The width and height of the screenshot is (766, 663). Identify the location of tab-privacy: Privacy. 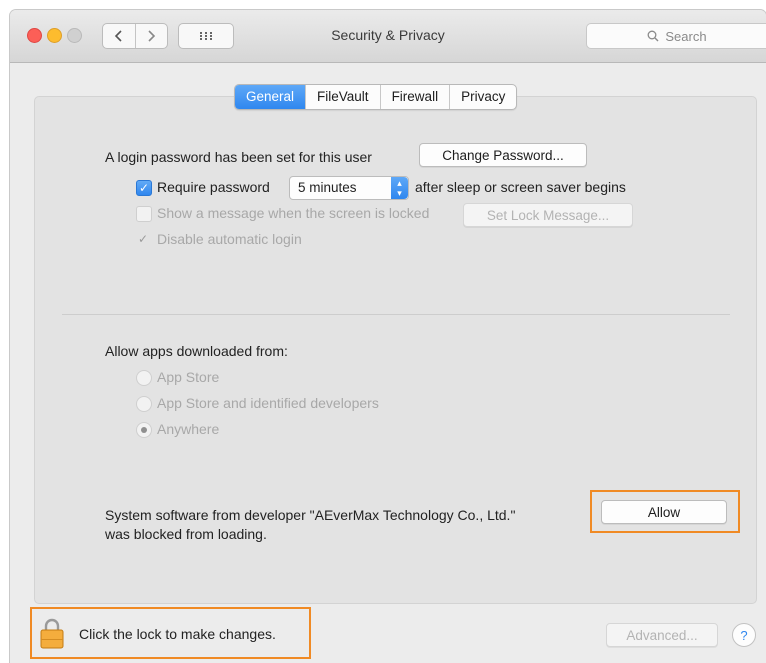
(482, 97).